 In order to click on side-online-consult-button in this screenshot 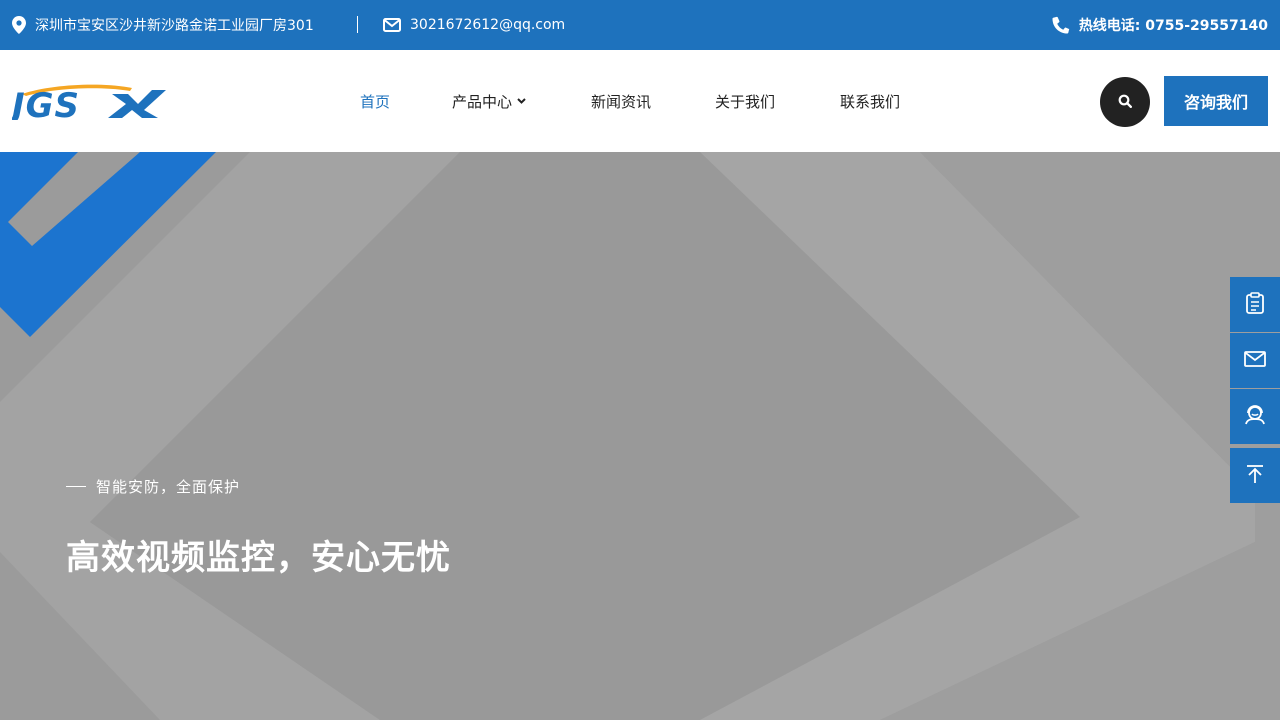, I will do `click(1255, 304)`.